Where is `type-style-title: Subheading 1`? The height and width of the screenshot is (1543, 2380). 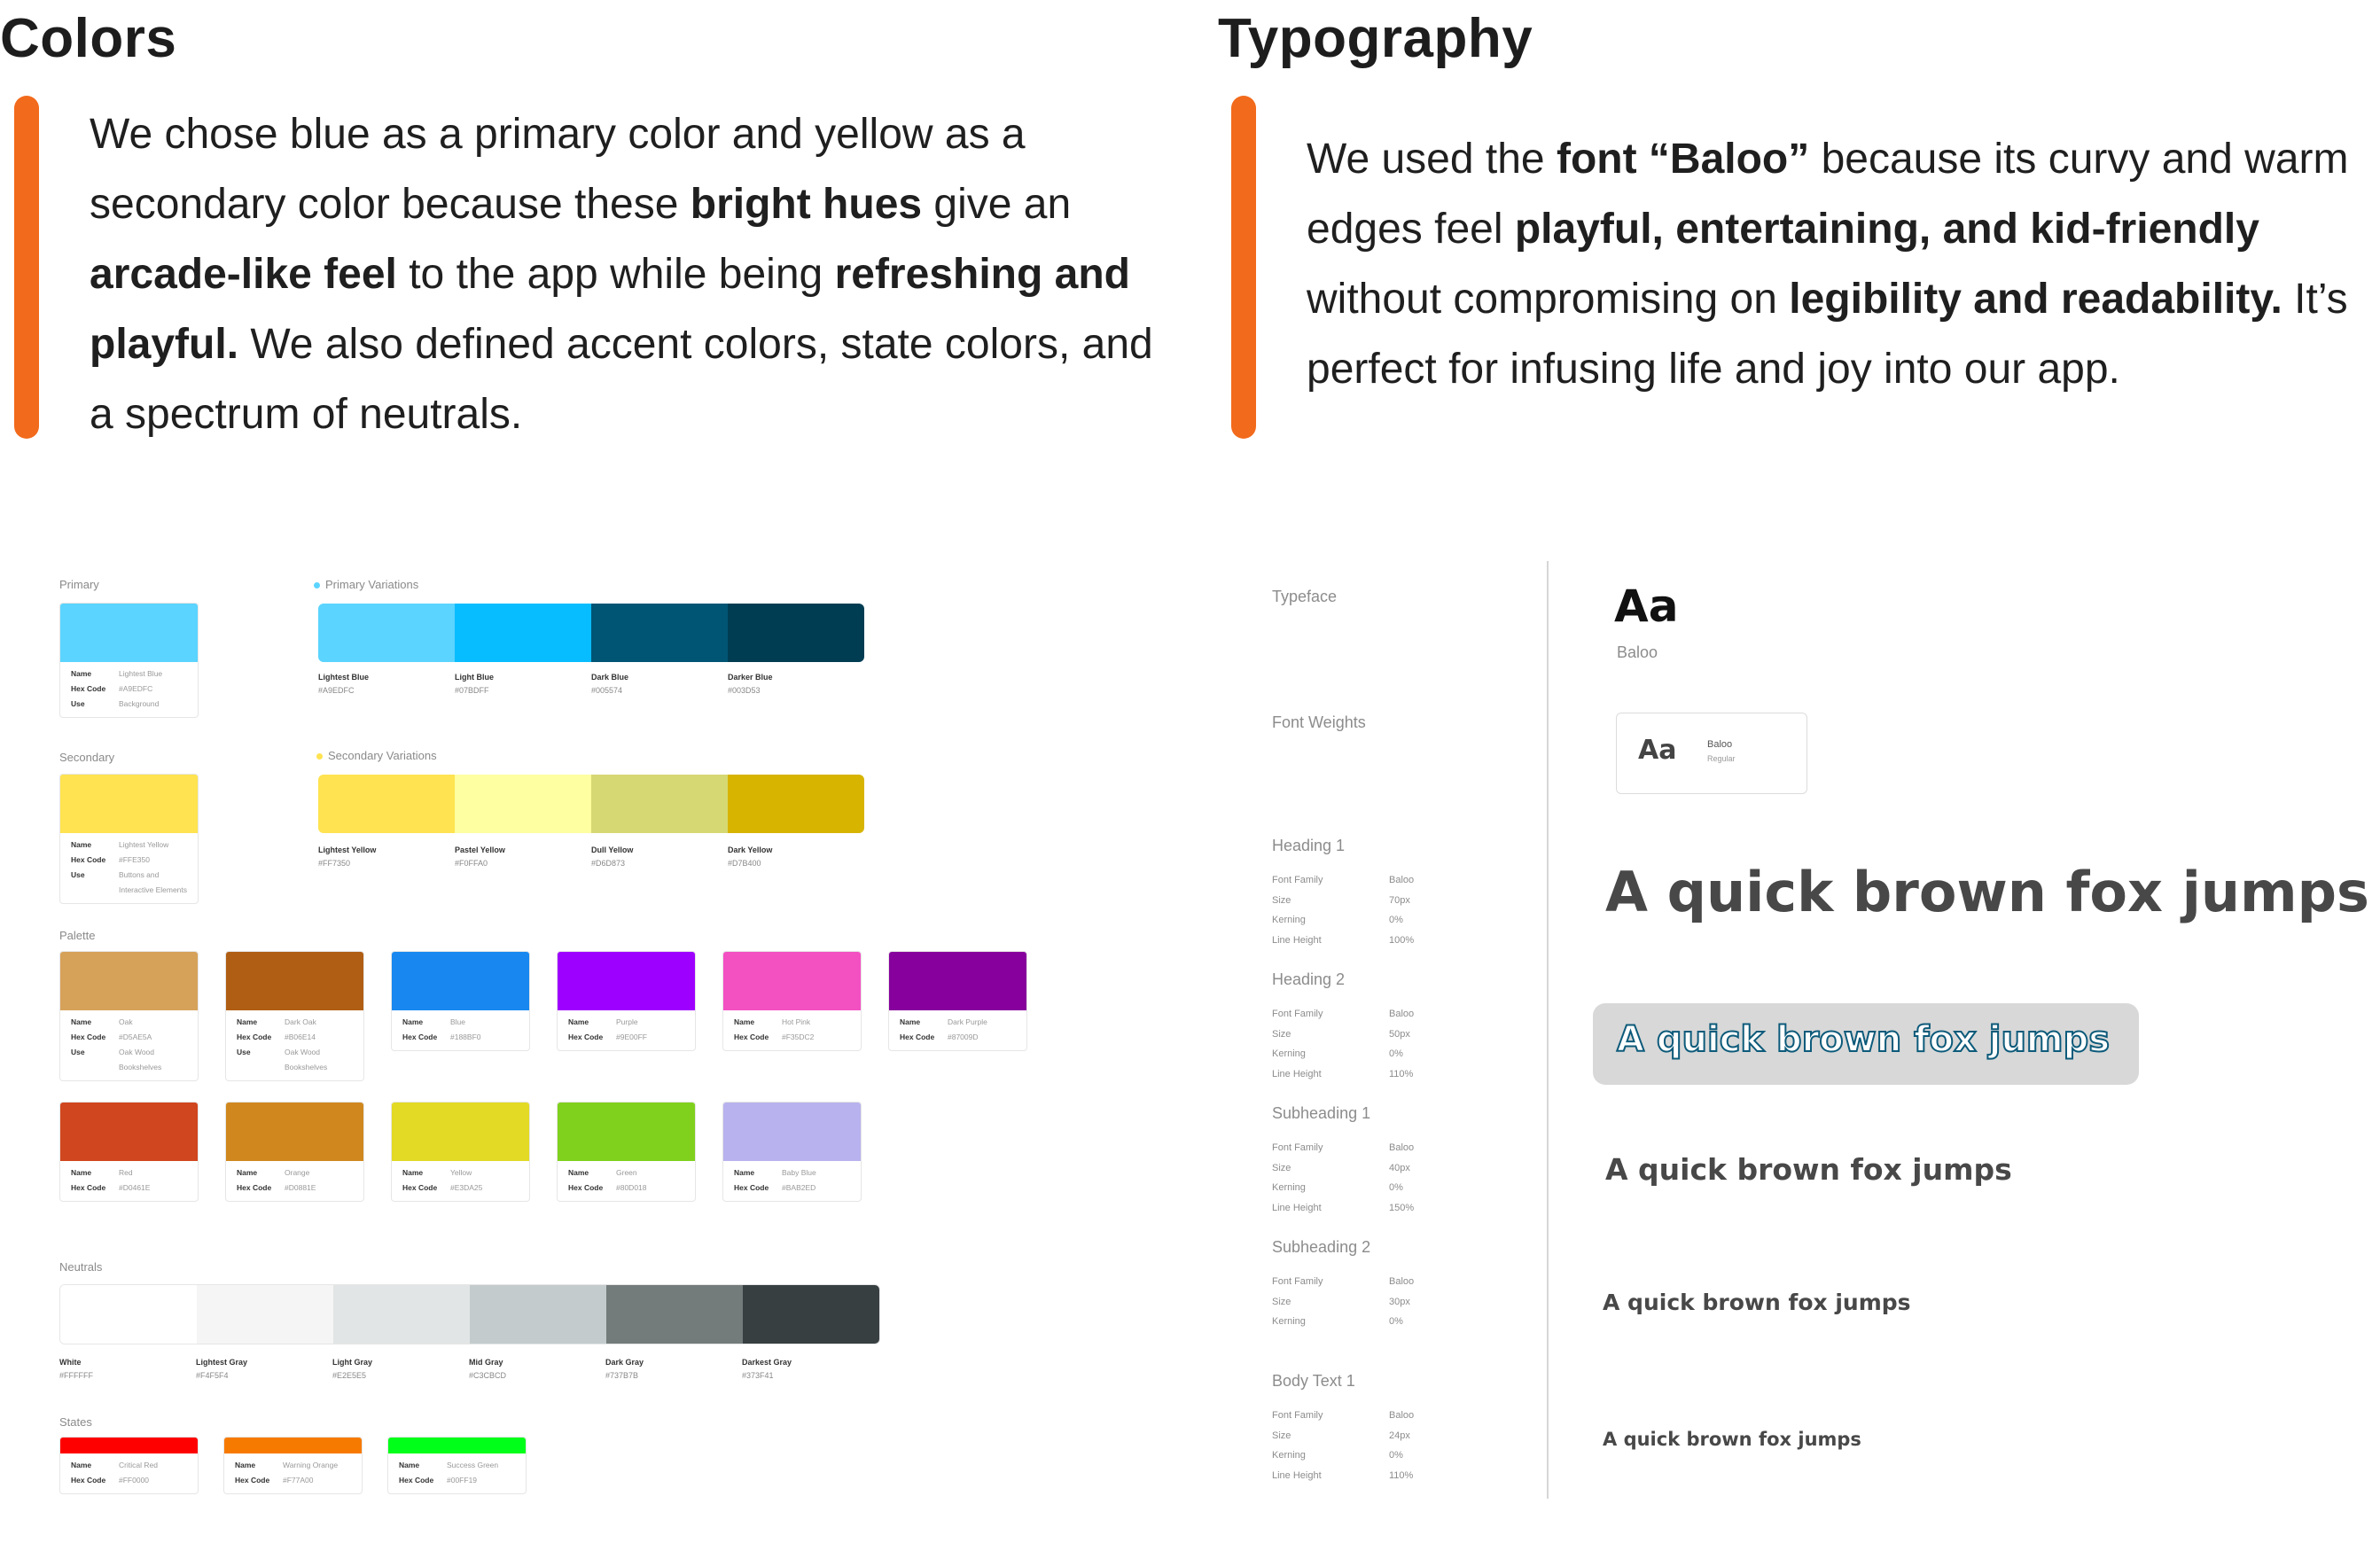
type-style-title: Subheading 1 is located at coordinates (1321, 1113).